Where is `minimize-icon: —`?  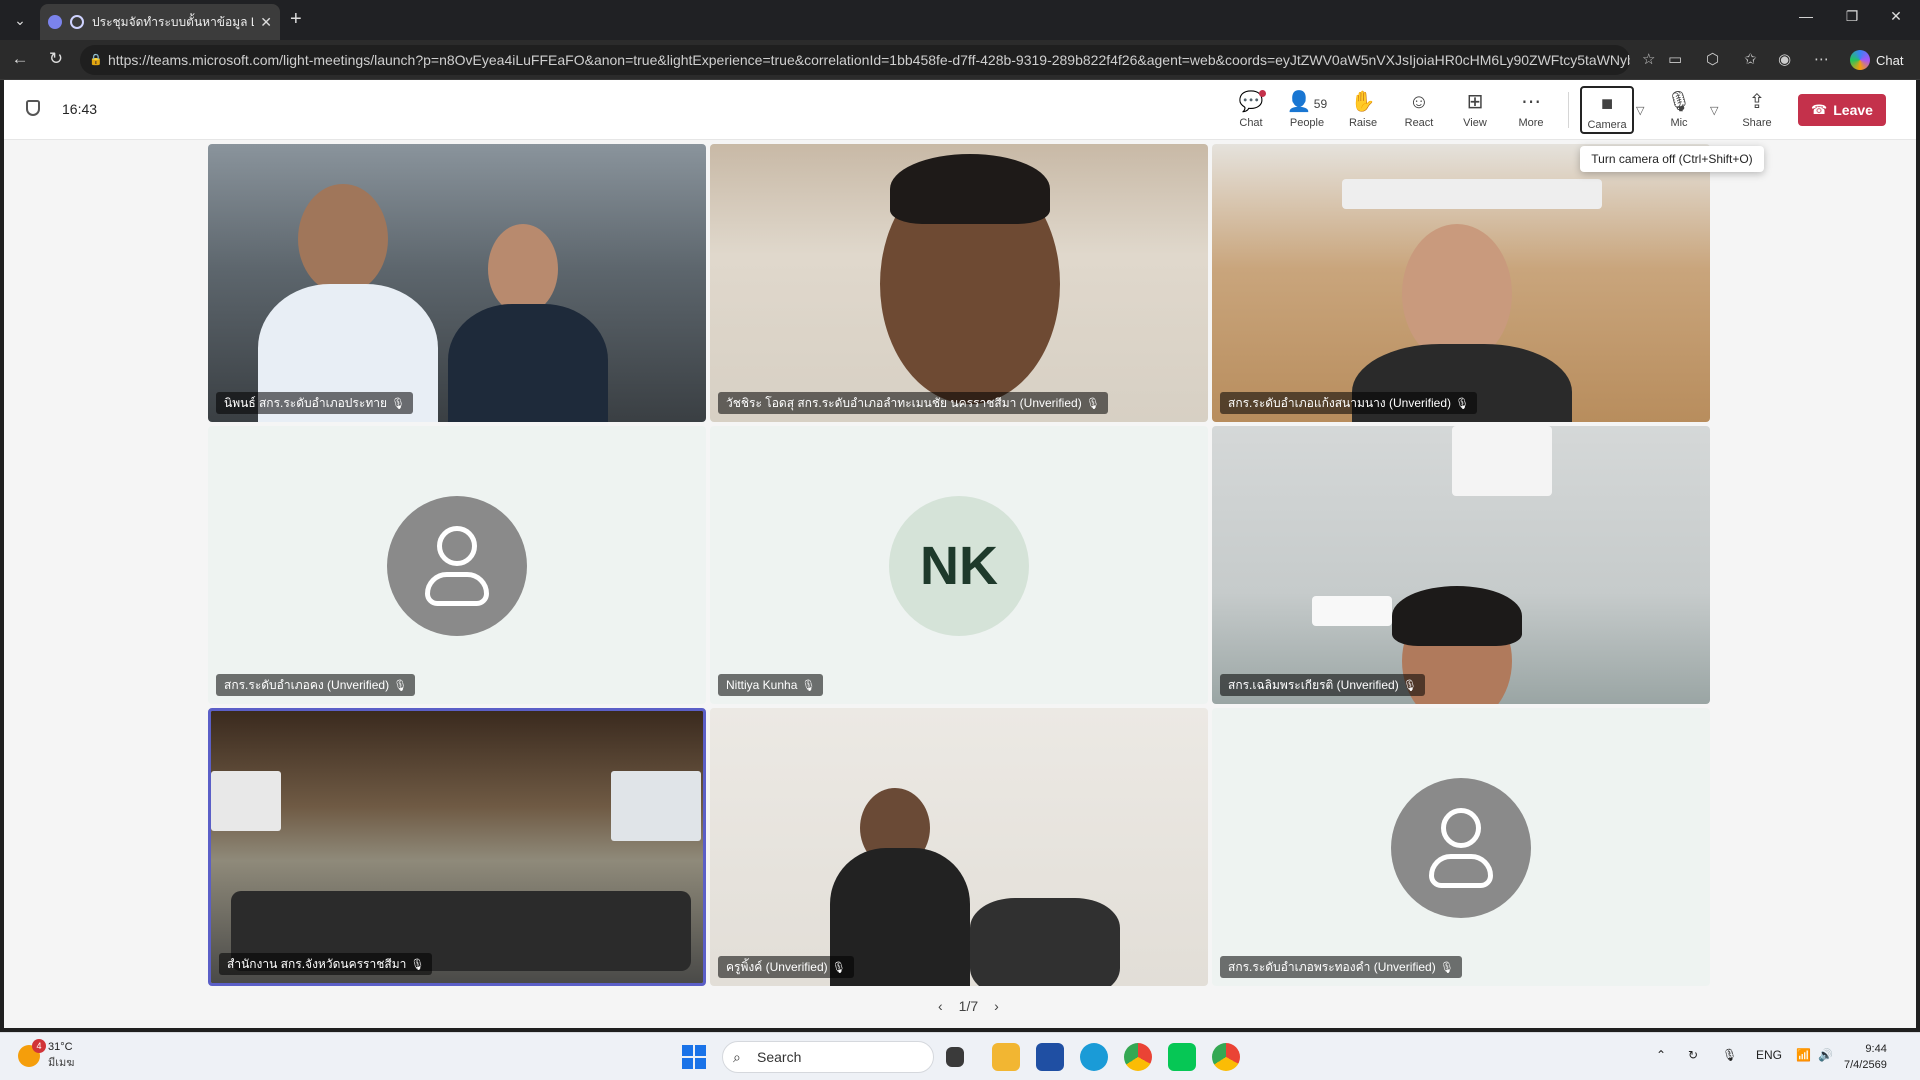 minimize-icon: — is located at coordinates (1806, 16).